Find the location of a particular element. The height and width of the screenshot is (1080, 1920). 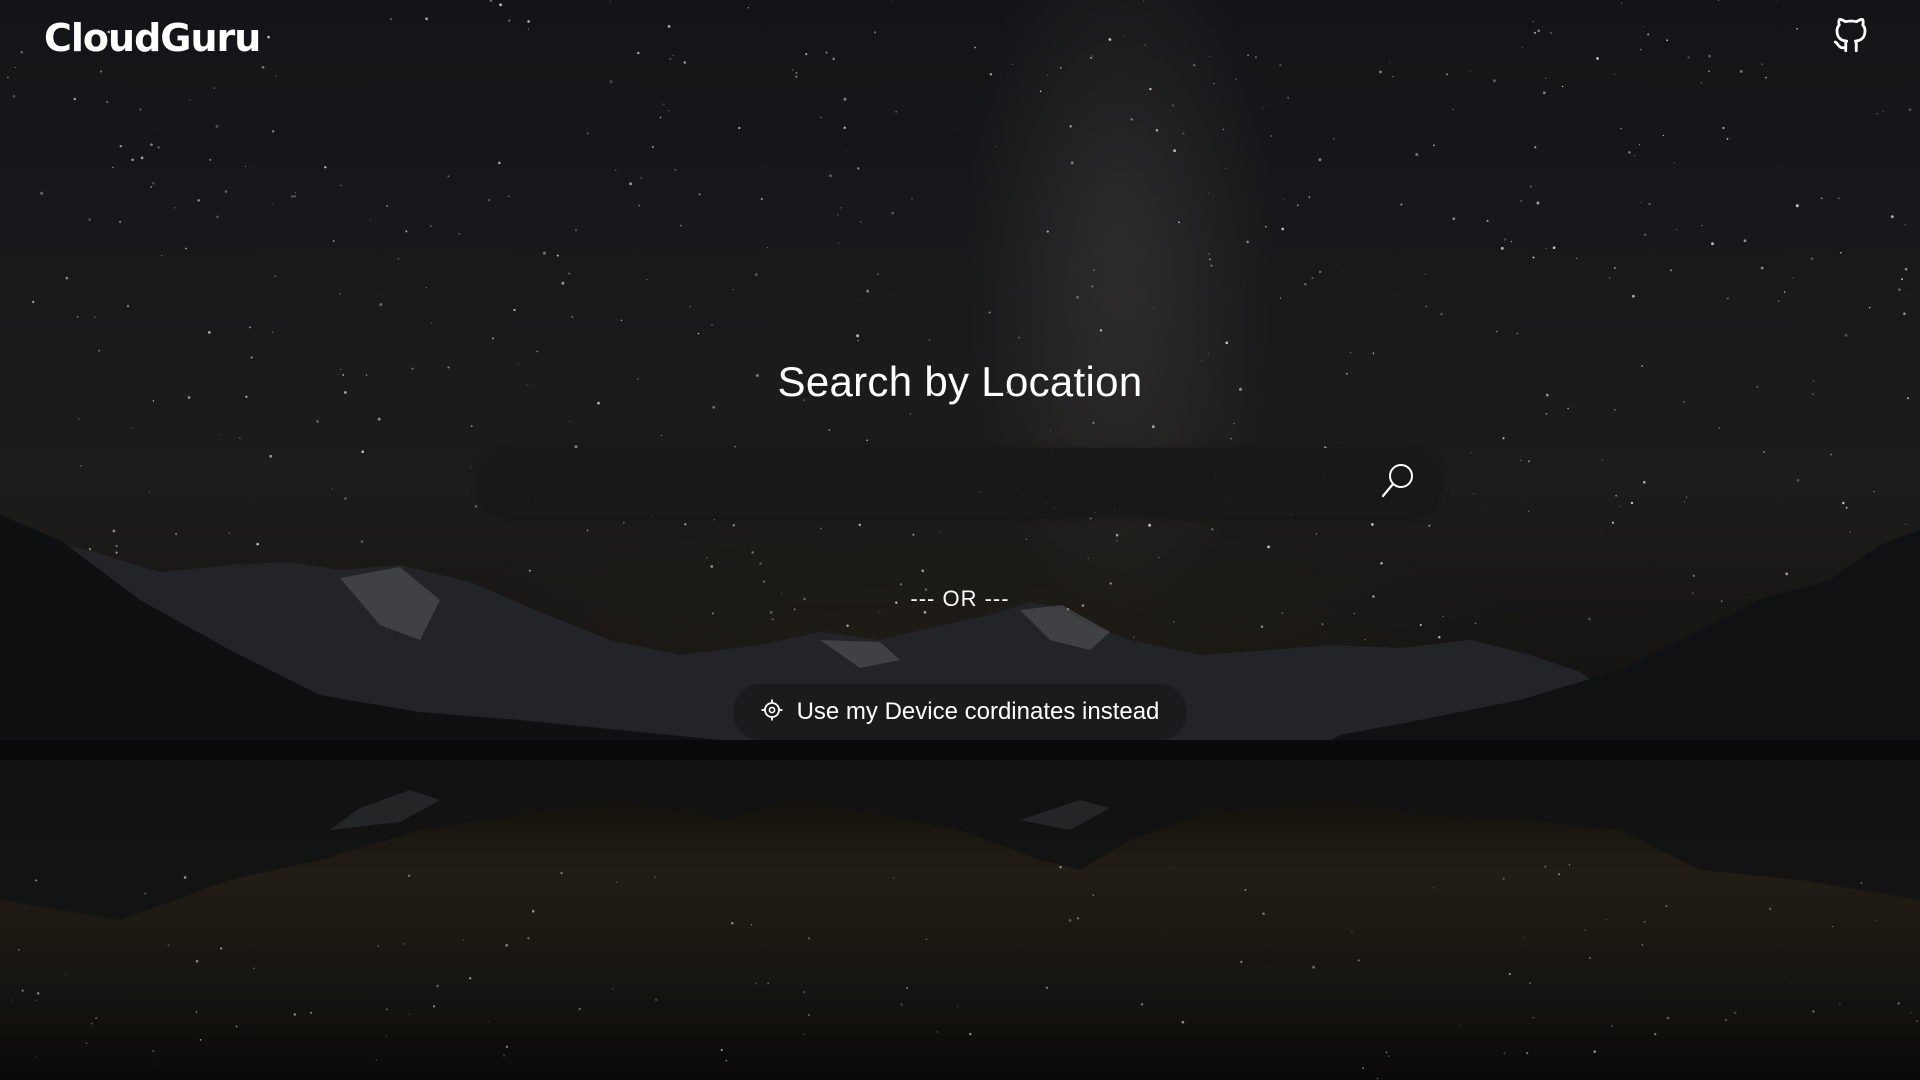

use-device-coordinates-label: Use my Device cordinates instead is located at coordinates (978, 711).